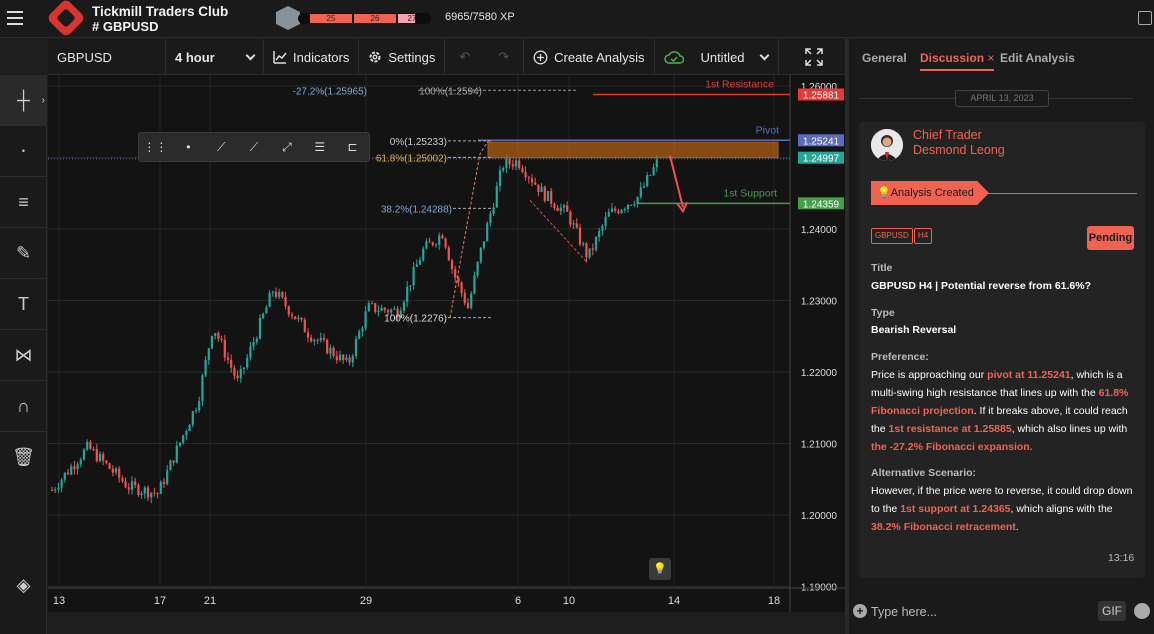 The height and width of the screenshot is (634, 1154). Describe the element at coordinates (957, 61) in the screenshot. I see `tab-discussion: Discussion ×` at that location.